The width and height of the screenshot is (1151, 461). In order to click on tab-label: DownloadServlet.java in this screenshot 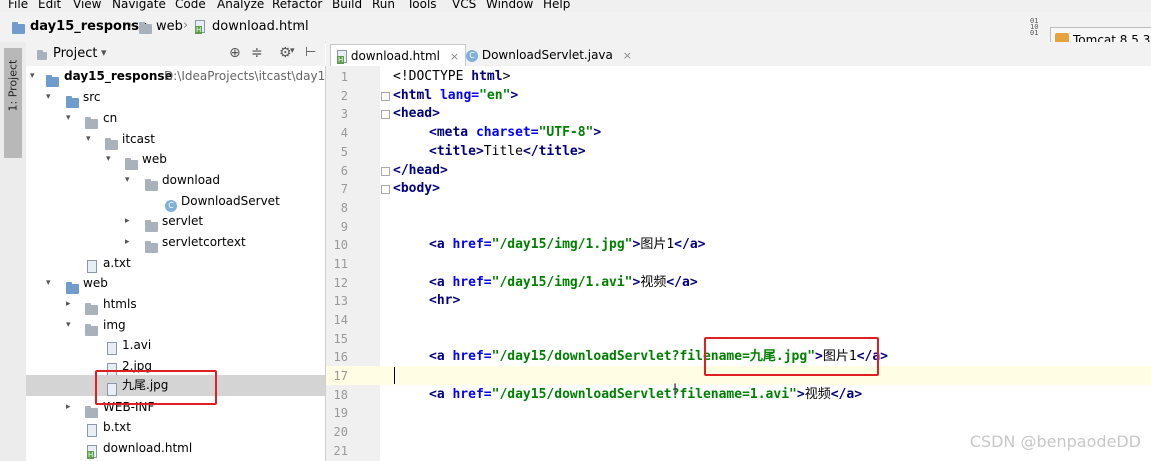, I will do `click(547, 55)`.